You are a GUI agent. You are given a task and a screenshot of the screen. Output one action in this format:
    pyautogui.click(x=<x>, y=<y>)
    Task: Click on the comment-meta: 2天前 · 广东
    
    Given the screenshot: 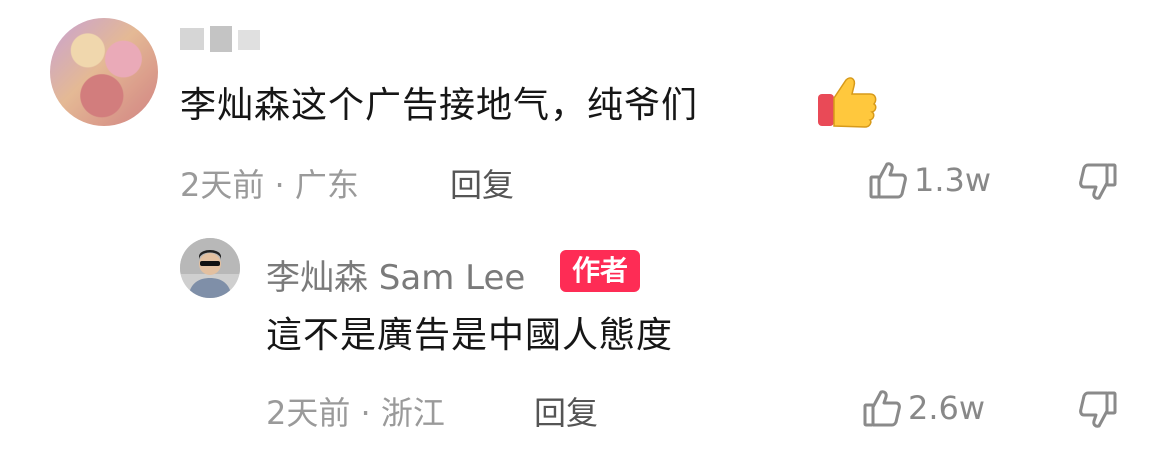 What is the action you would take?
    pyautogui.click(x=269, y=183)
    